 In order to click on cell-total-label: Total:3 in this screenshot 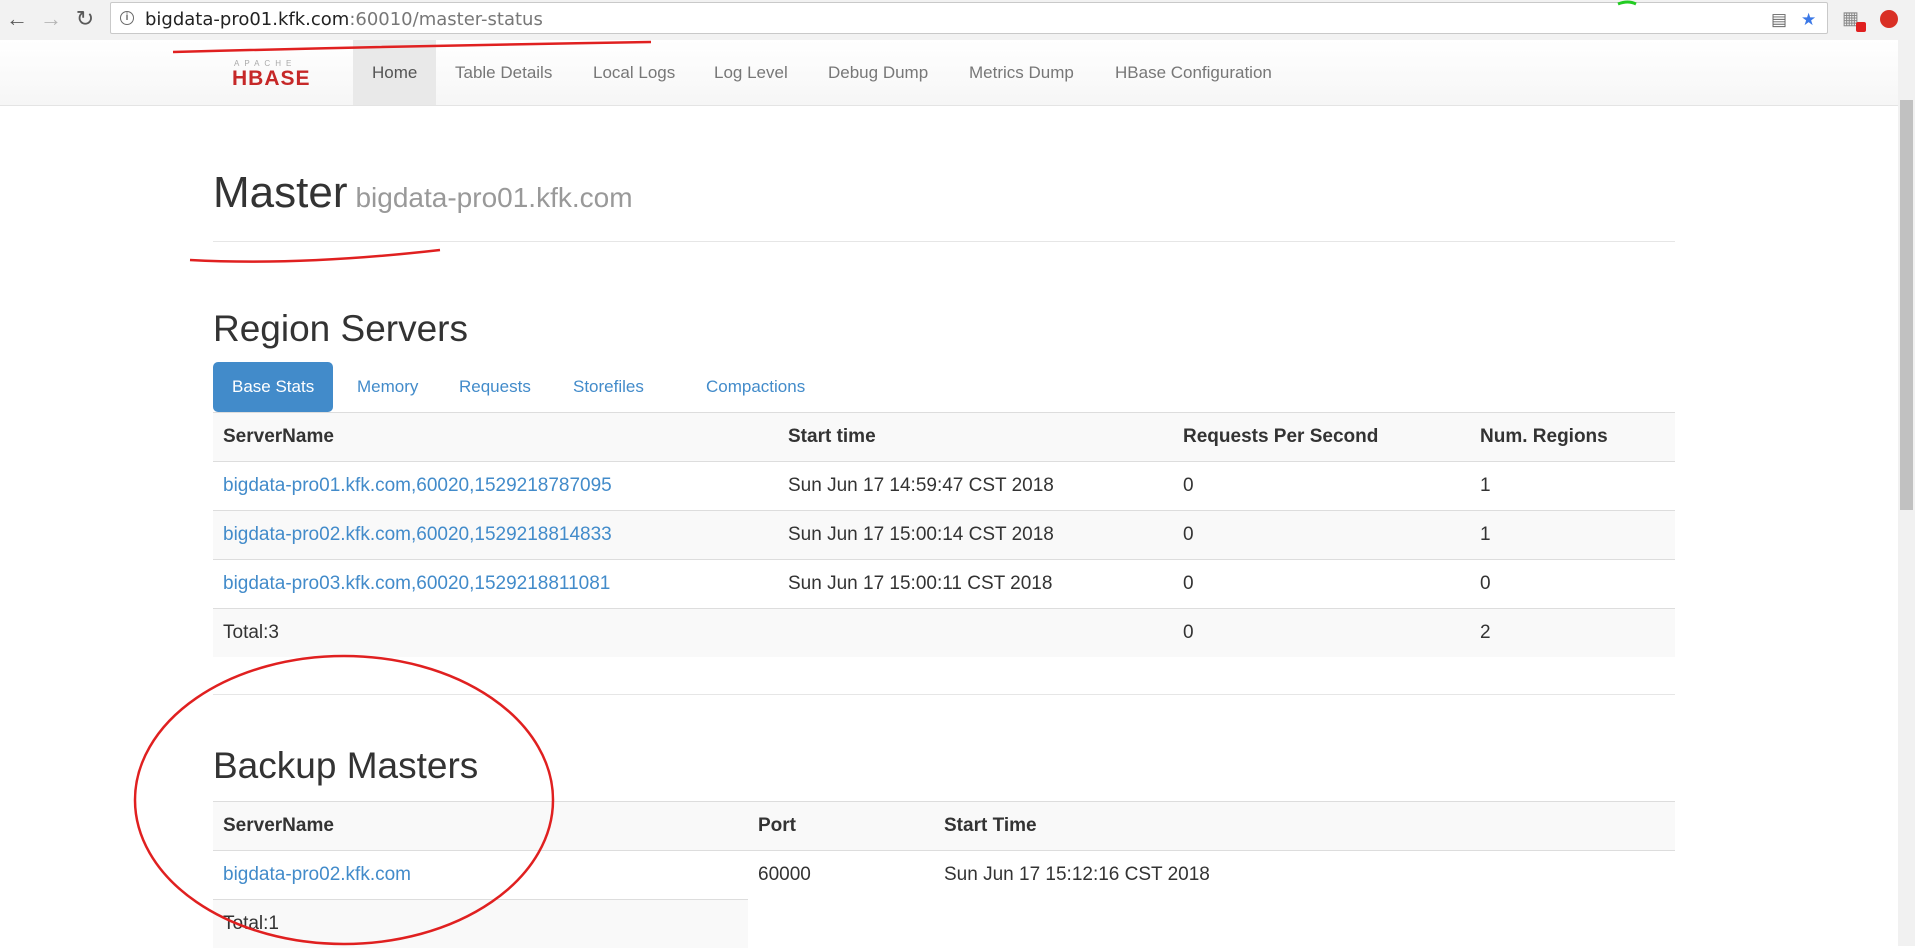, I will do `click(495, 633)`.